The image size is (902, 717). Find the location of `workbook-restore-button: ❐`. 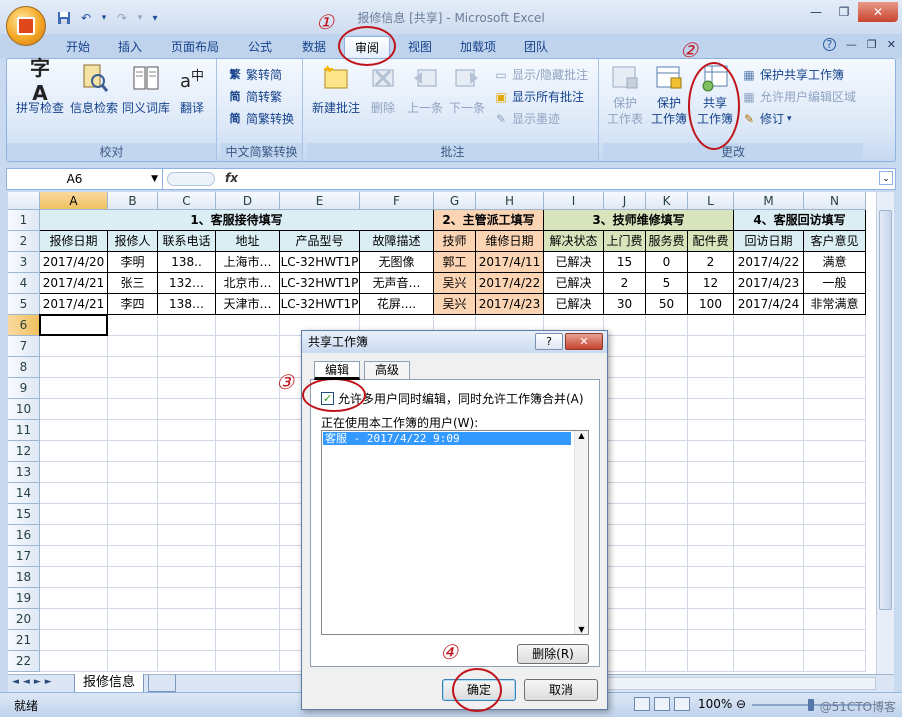

workbook-restore-button: ❐ is located at coordinates (872, 44).